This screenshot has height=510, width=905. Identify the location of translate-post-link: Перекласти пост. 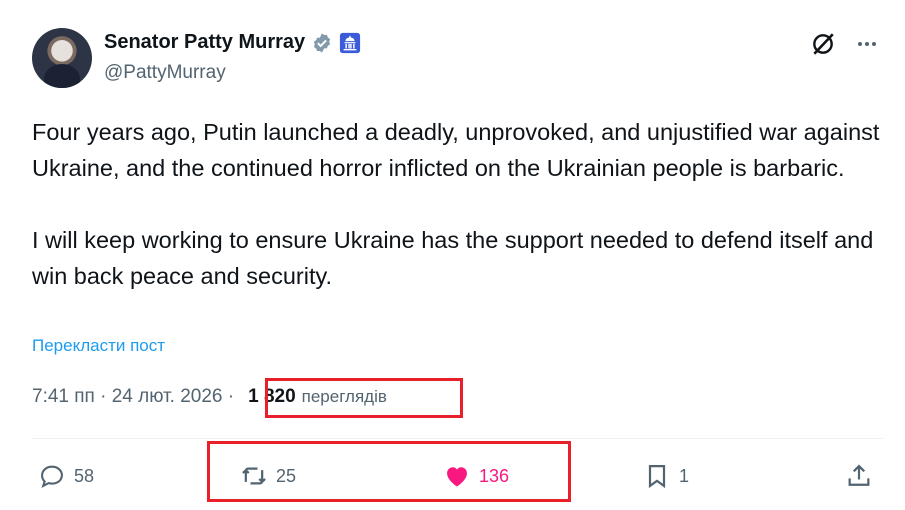
(98, 346).